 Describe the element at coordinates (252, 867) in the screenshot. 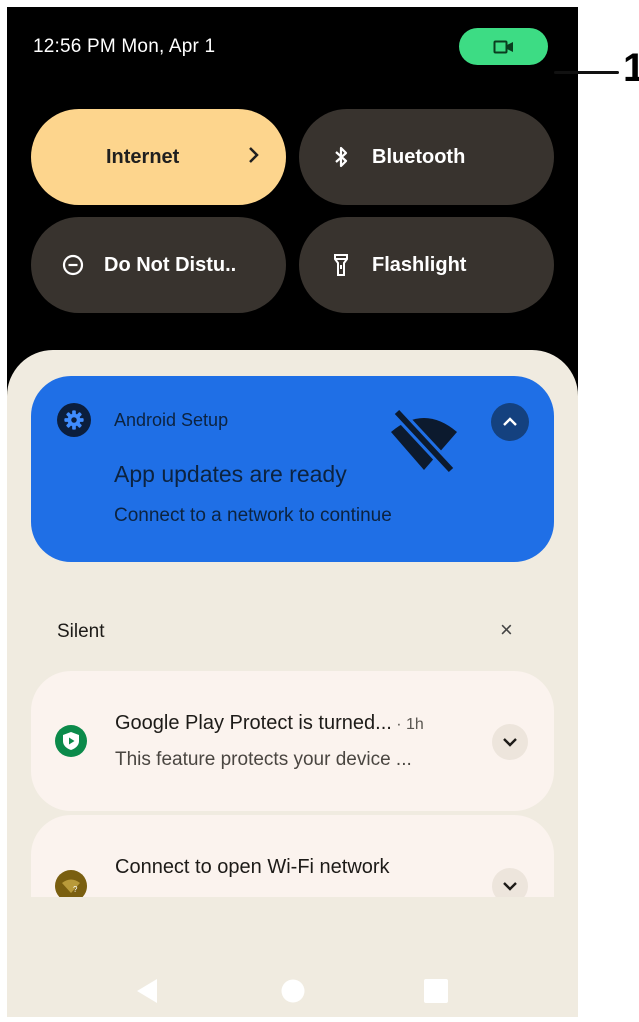

I see `notification-title: Connect to open Wi-Fi network` at that location.